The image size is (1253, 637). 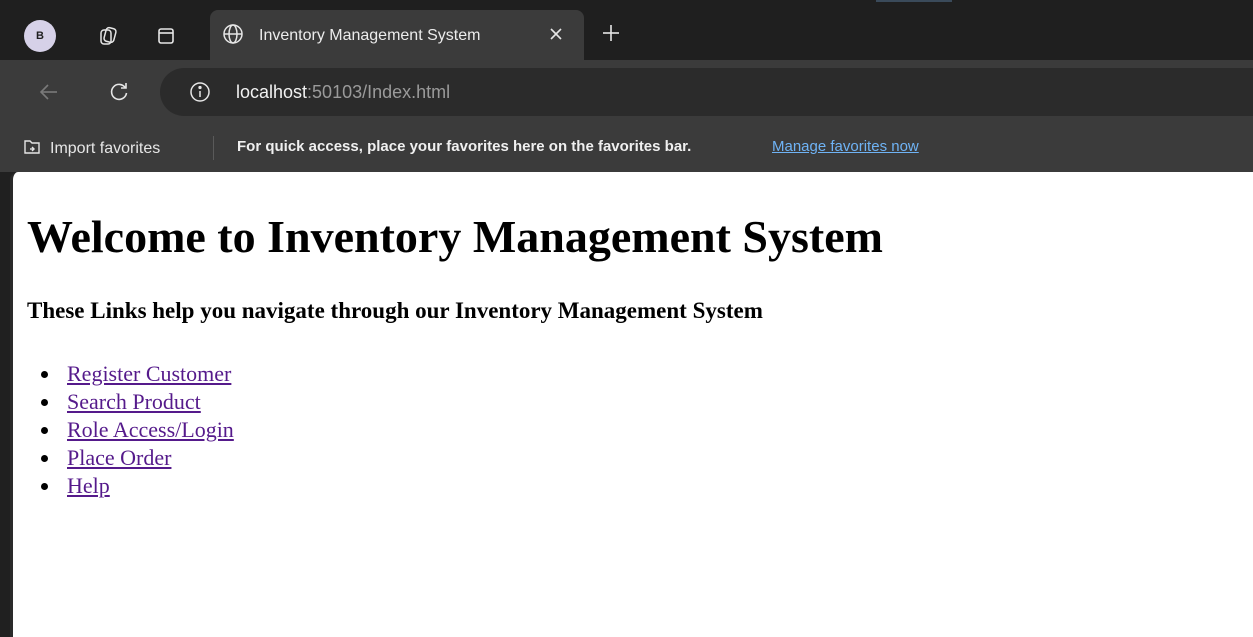 I want to click on list-item: Register Customer, so click(x=254, y=374).